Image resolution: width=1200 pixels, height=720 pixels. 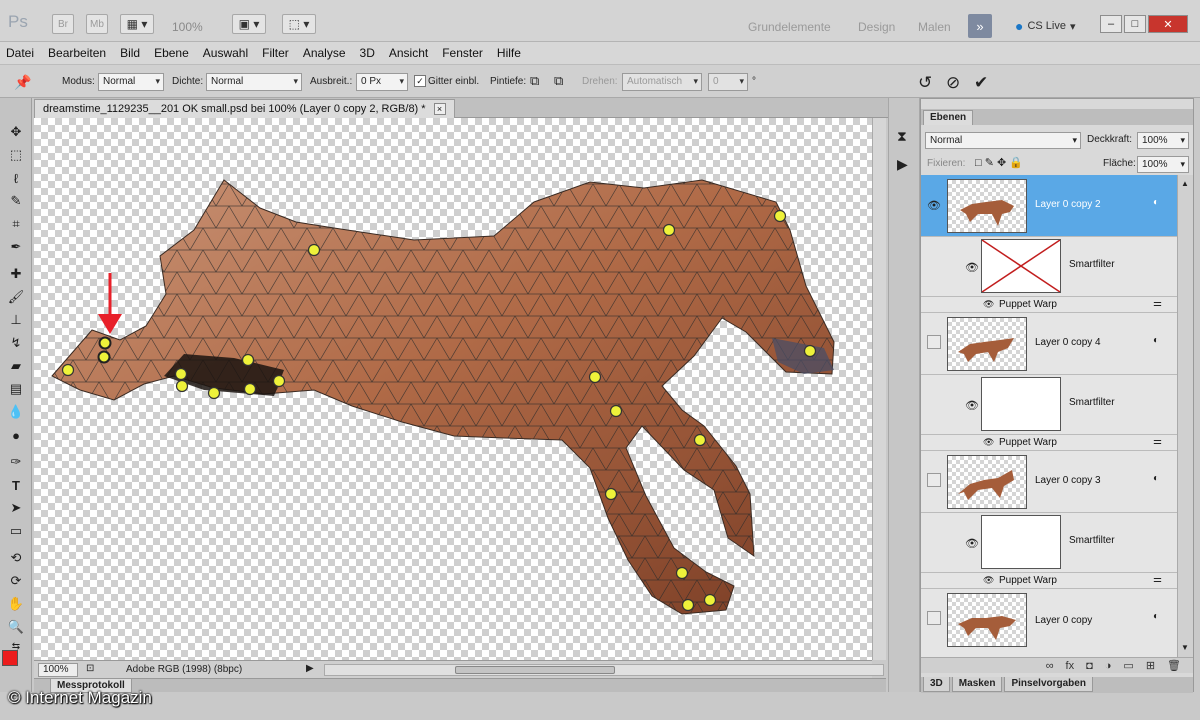 I want to click on menu-filter: Filter, so click(x=275, y=53).